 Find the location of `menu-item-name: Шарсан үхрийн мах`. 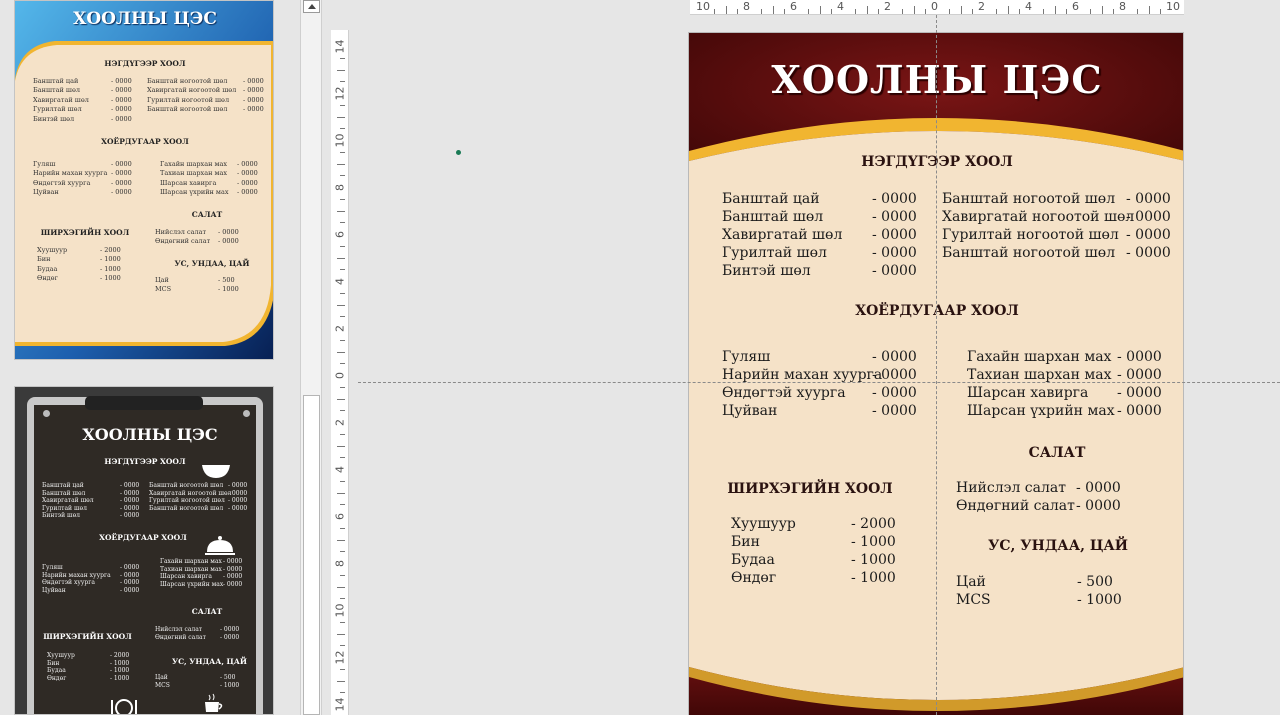

menu-item-name: Шарсан үхрийн мах is located at coordinates (194, 192).